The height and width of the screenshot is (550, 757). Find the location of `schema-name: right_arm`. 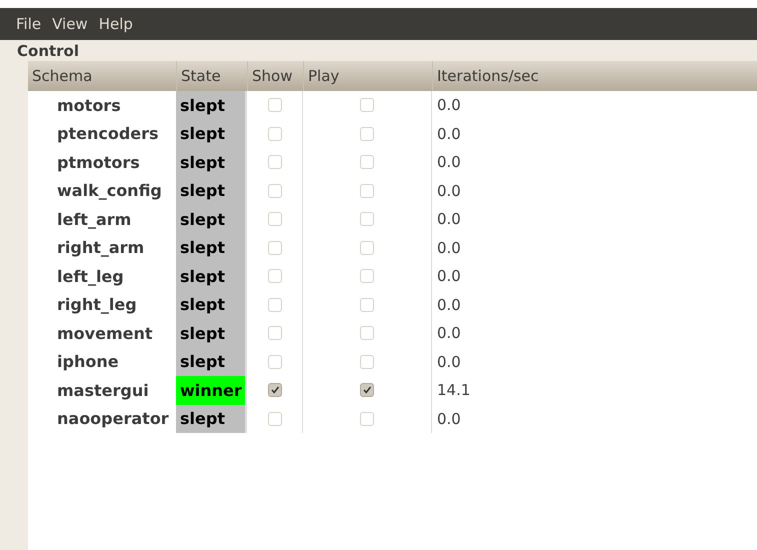

schema-name: right_arm is located at coordinates (100, 248).